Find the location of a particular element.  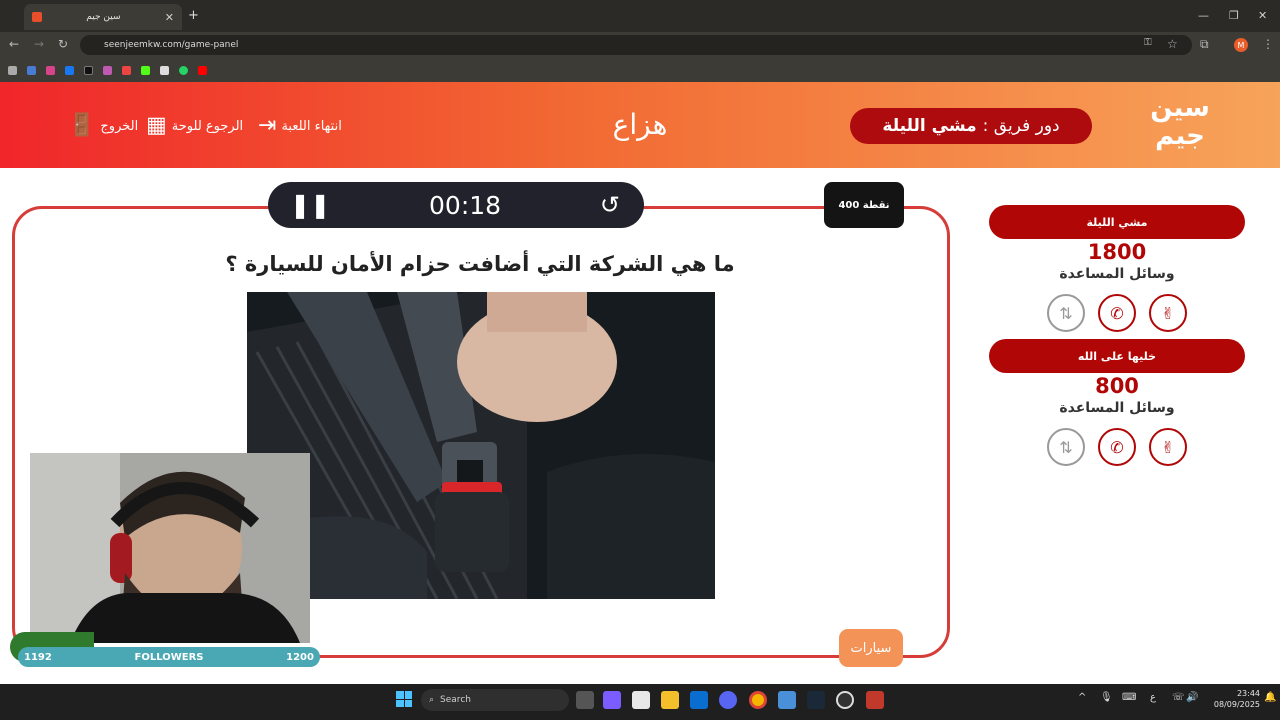

taskbar-clock: 23:44 08/09/2025 is located at coordinates (1230, 699).